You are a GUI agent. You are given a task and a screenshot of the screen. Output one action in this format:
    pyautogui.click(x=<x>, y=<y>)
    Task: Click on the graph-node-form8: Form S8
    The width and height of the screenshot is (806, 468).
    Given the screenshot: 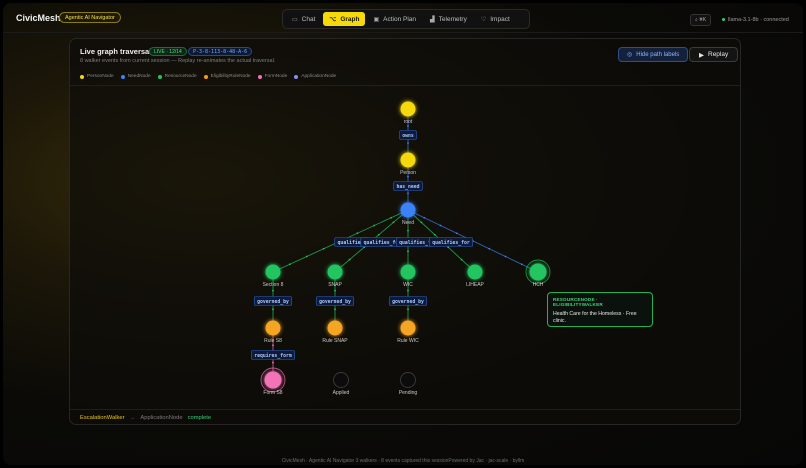 What is the action you would take?
    pyautogui.click(x=273, y=381)
    